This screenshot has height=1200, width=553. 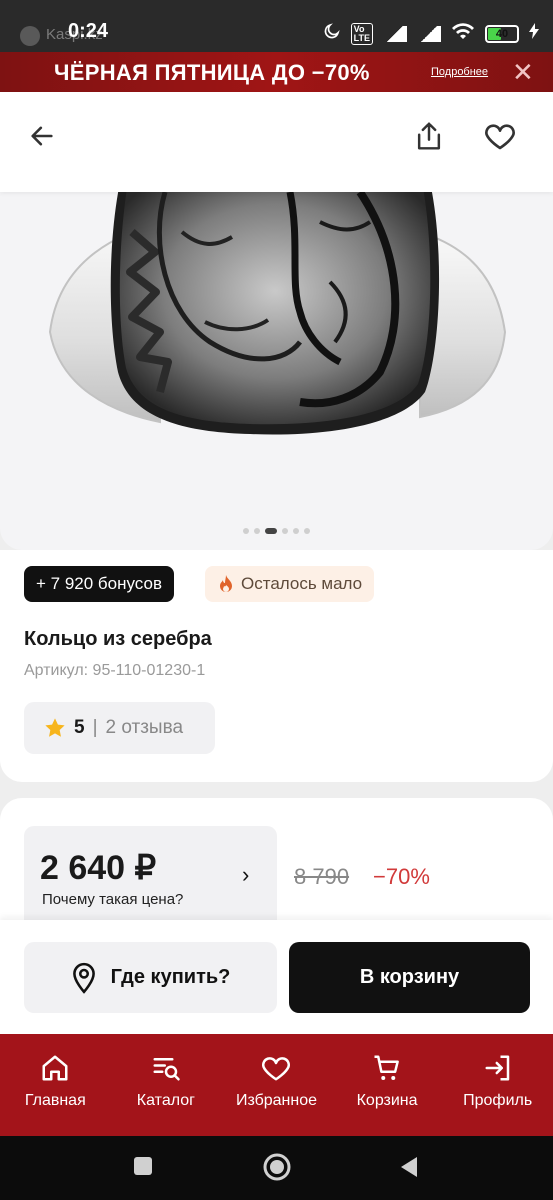 What do you see at coordinates (459, 72) in the screenshot?
I see `promo-more-link: Подробнее` at bounding box center [459, 72].